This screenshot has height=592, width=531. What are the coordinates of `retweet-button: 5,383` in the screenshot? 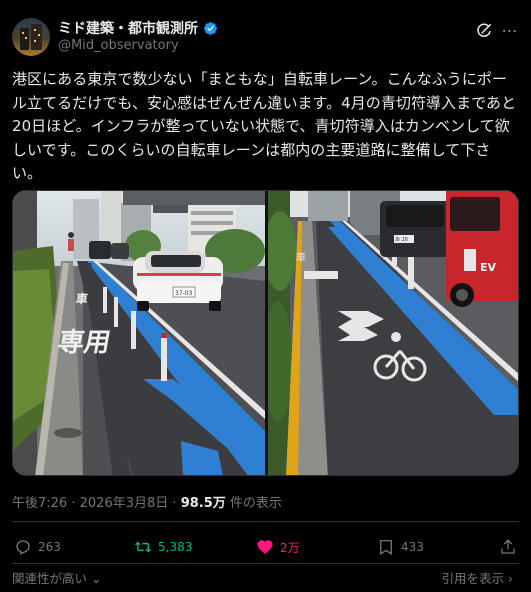 It's located at (163, 547).